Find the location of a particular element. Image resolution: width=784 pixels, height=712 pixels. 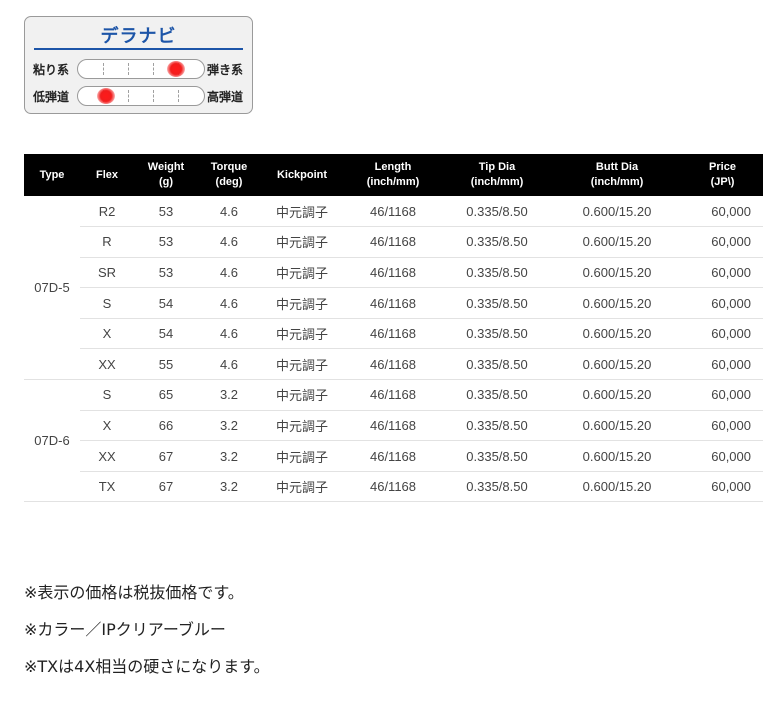

derenavi-divider is located at coordinates (138, 49).